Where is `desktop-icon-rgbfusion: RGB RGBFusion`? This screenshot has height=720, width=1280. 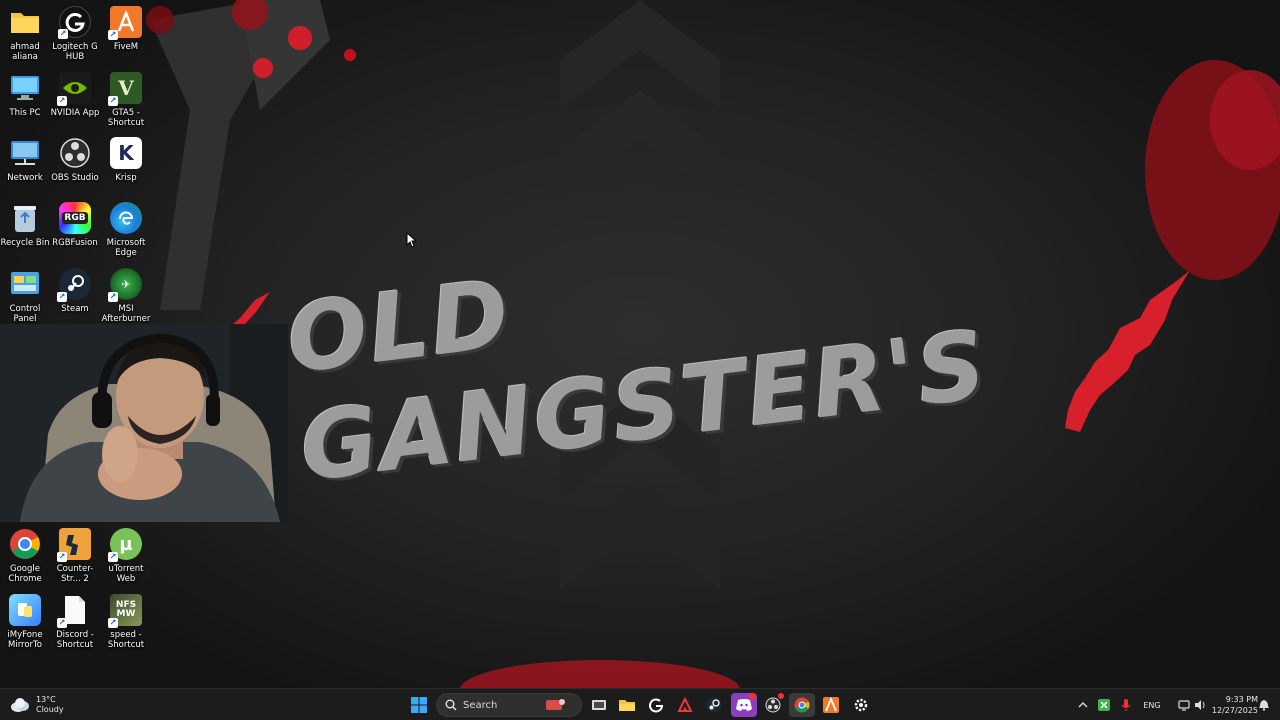
desktop-icon-rgbfusion: RGB RGBFusion is located at coordinates (75, 225).